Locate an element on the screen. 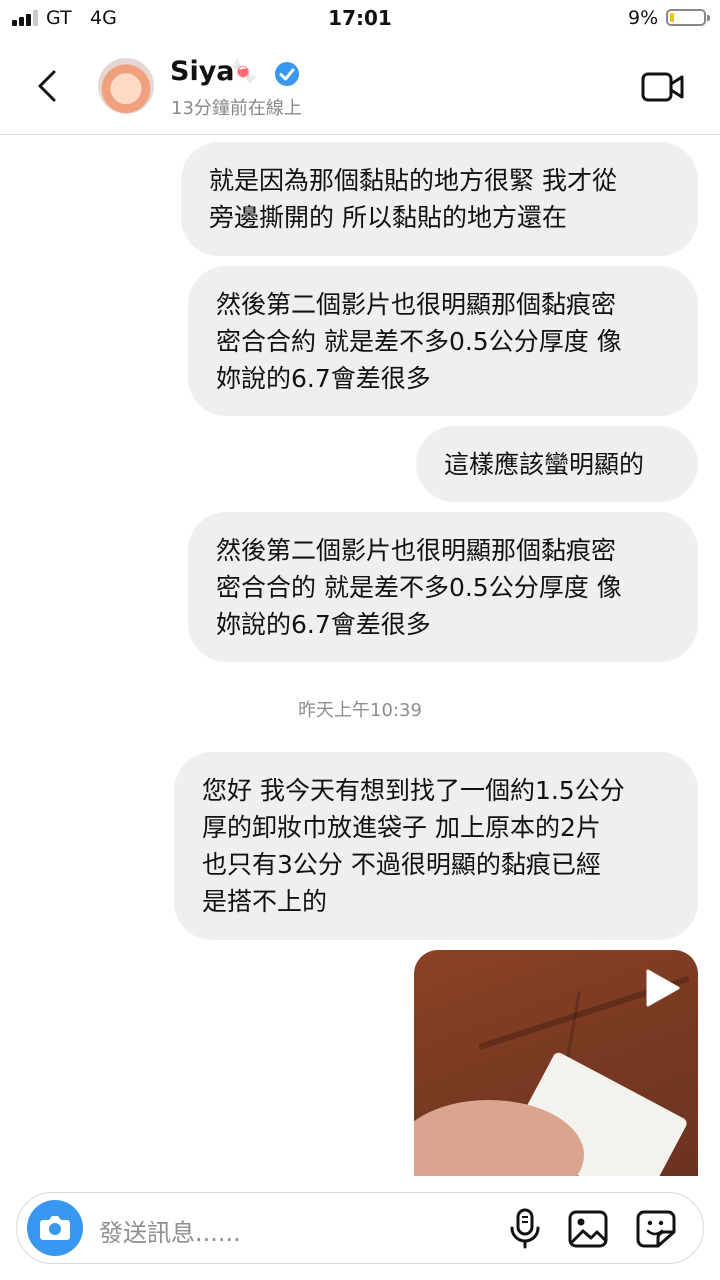 This screenshot has width=720, height=1280. back-icon is located at coordinates (49, 86).